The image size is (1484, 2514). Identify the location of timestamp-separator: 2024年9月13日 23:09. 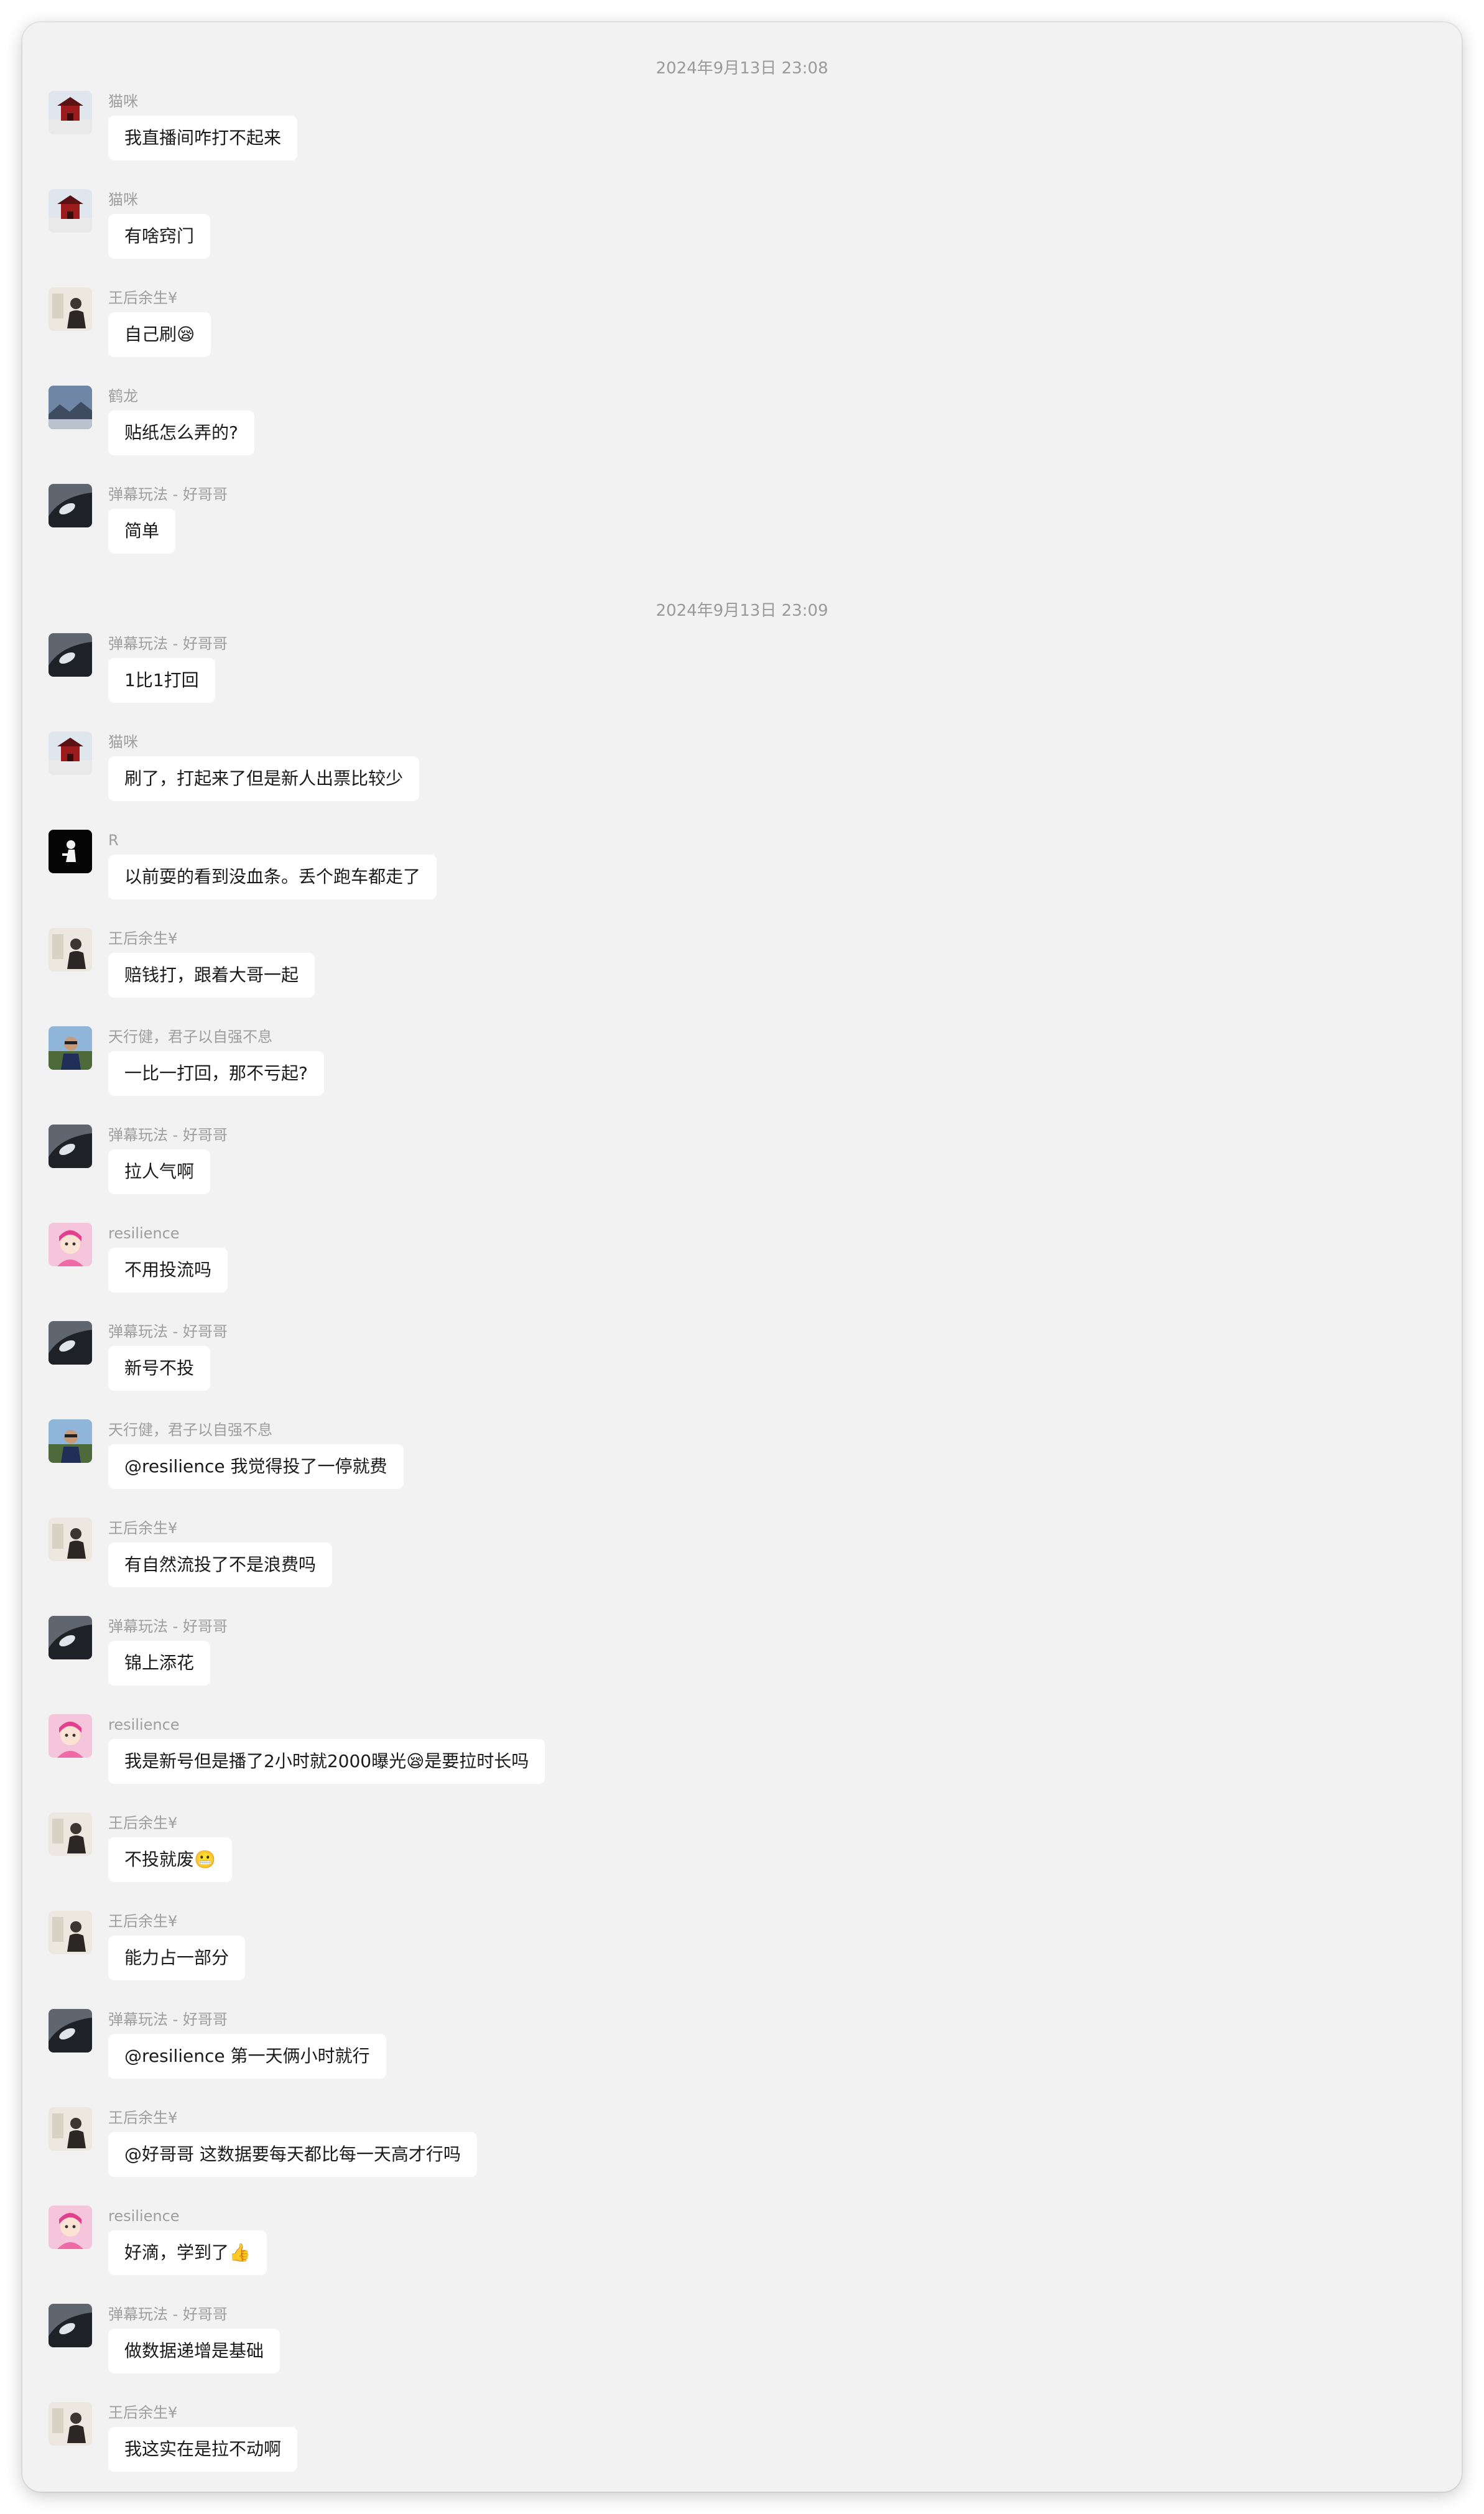
(742, 610).